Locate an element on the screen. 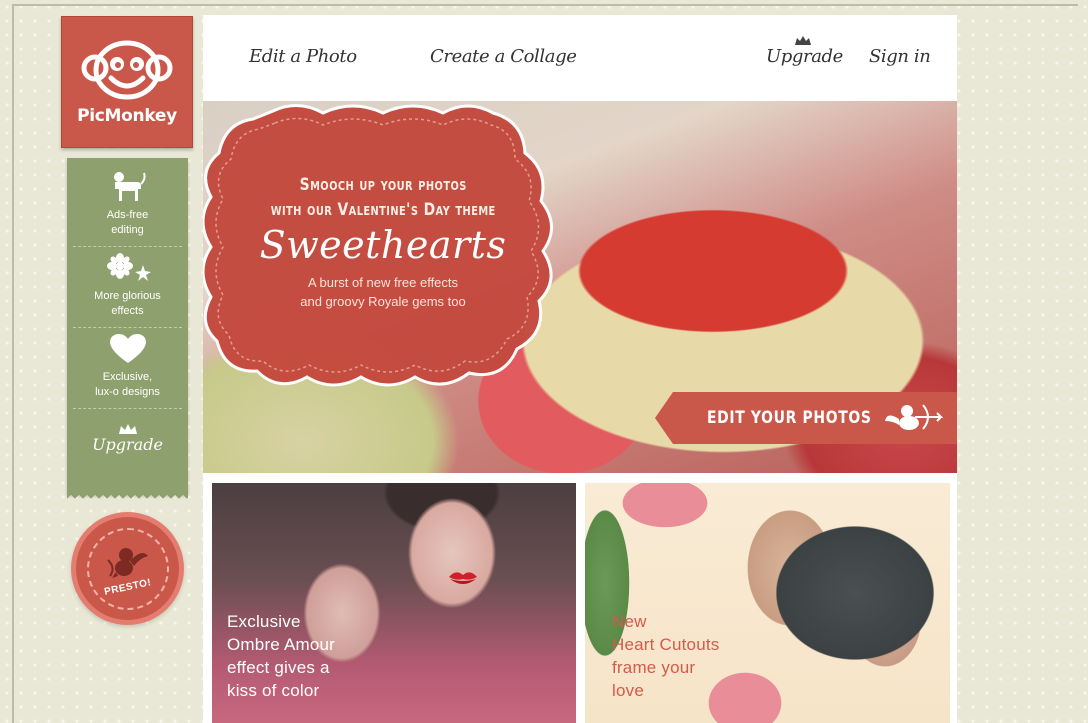 The image size is (1088, 723). nav-upgrade: Upgrade is located at coordinates (804, 56).